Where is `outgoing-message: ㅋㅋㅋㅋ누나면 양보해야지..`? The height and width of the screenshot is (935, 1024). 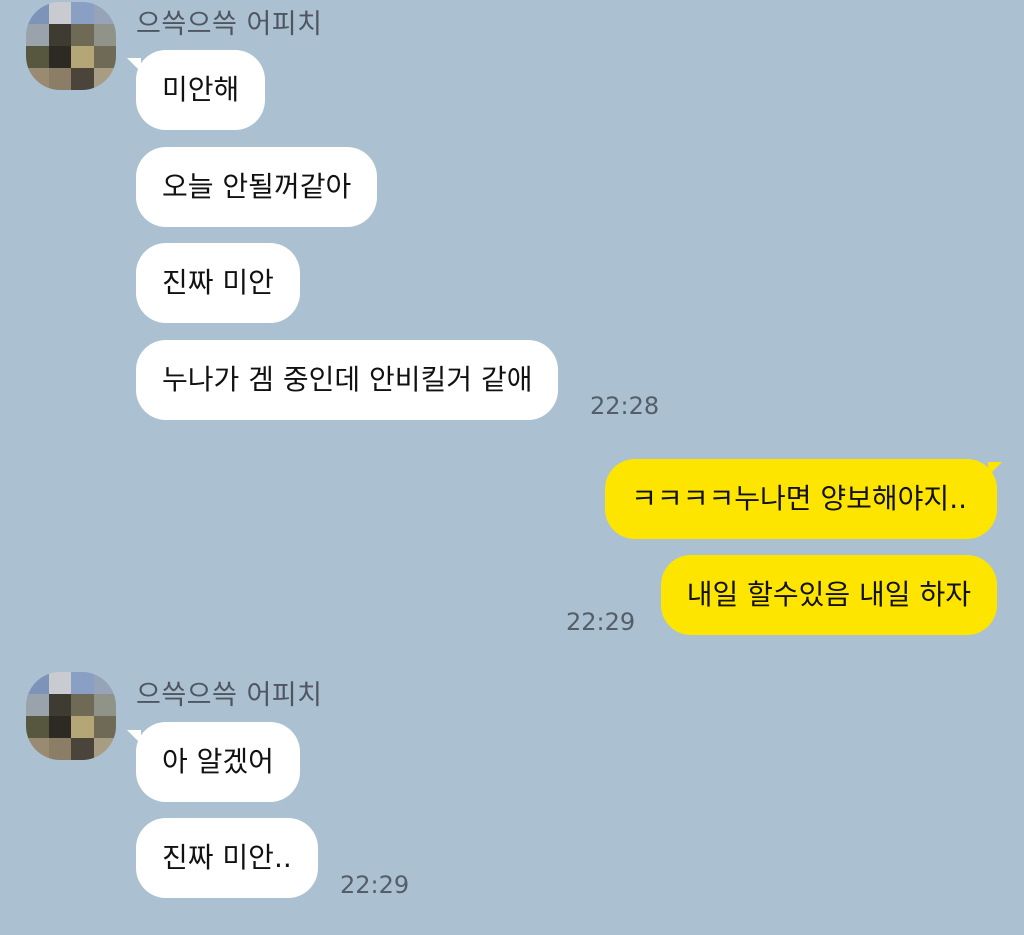
outgoing-message: ㅋㅋㅋㅋ누나면 양보해야지.. is located at coordinates (801, 499).